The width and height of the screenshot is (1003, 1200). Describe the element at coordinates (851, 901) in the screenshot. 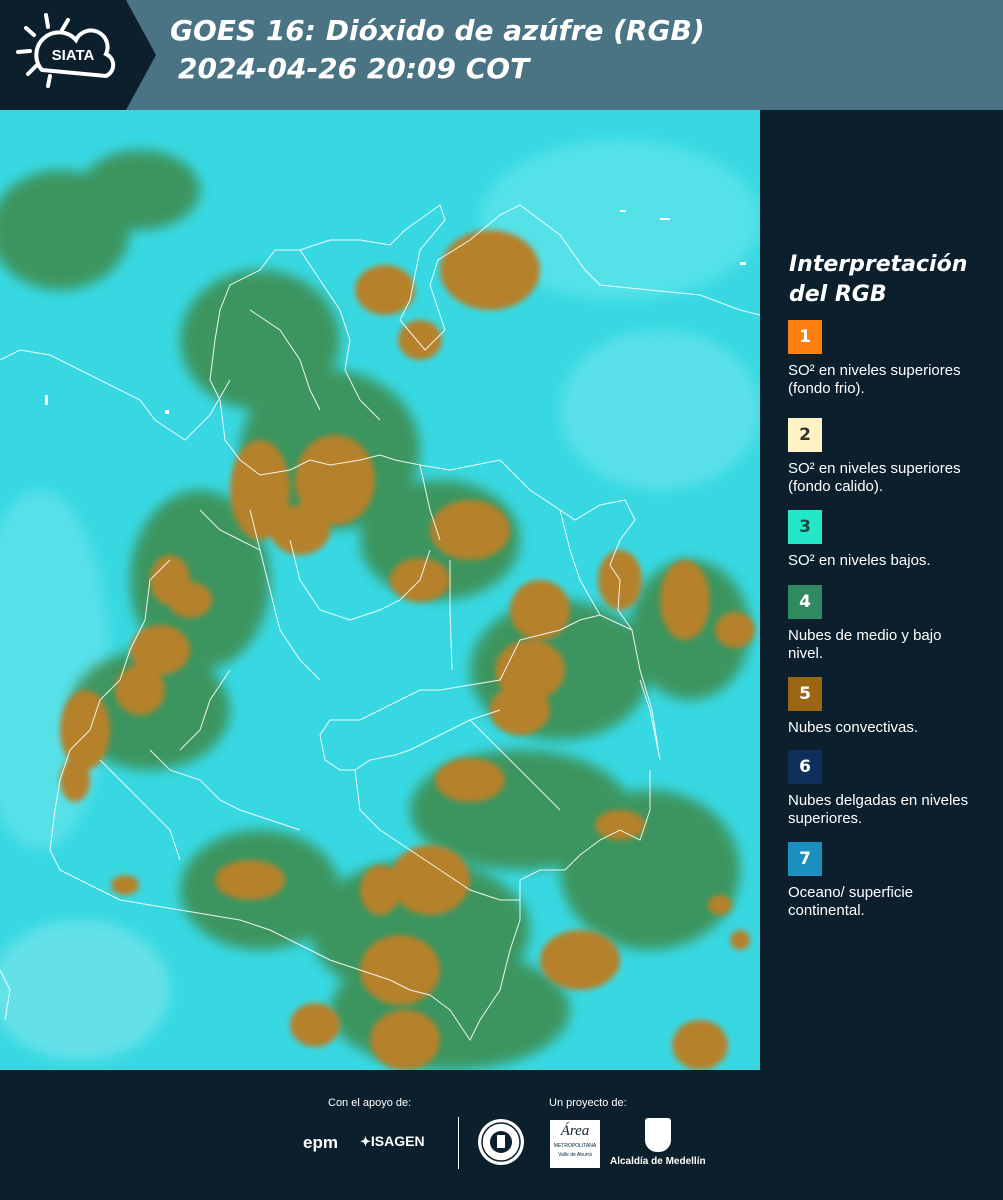

I see `legend-text-7: Oceano/ superficie continental.` at that location.